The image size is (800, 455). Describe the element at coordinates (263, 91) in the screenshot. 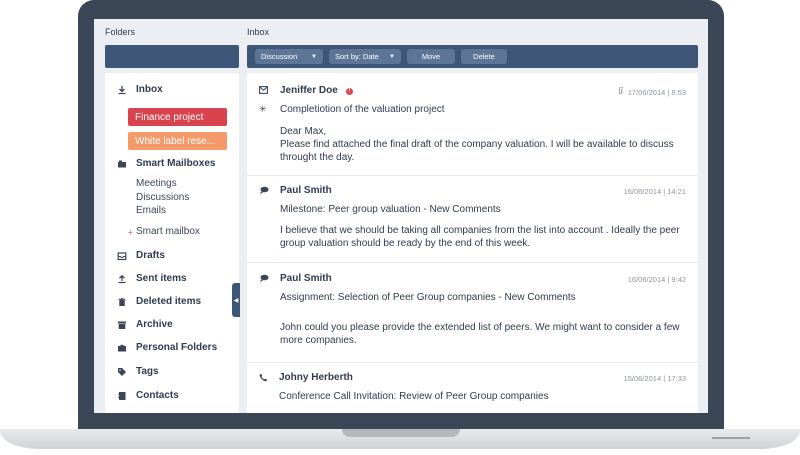

I see `envelope-icon` at that location.